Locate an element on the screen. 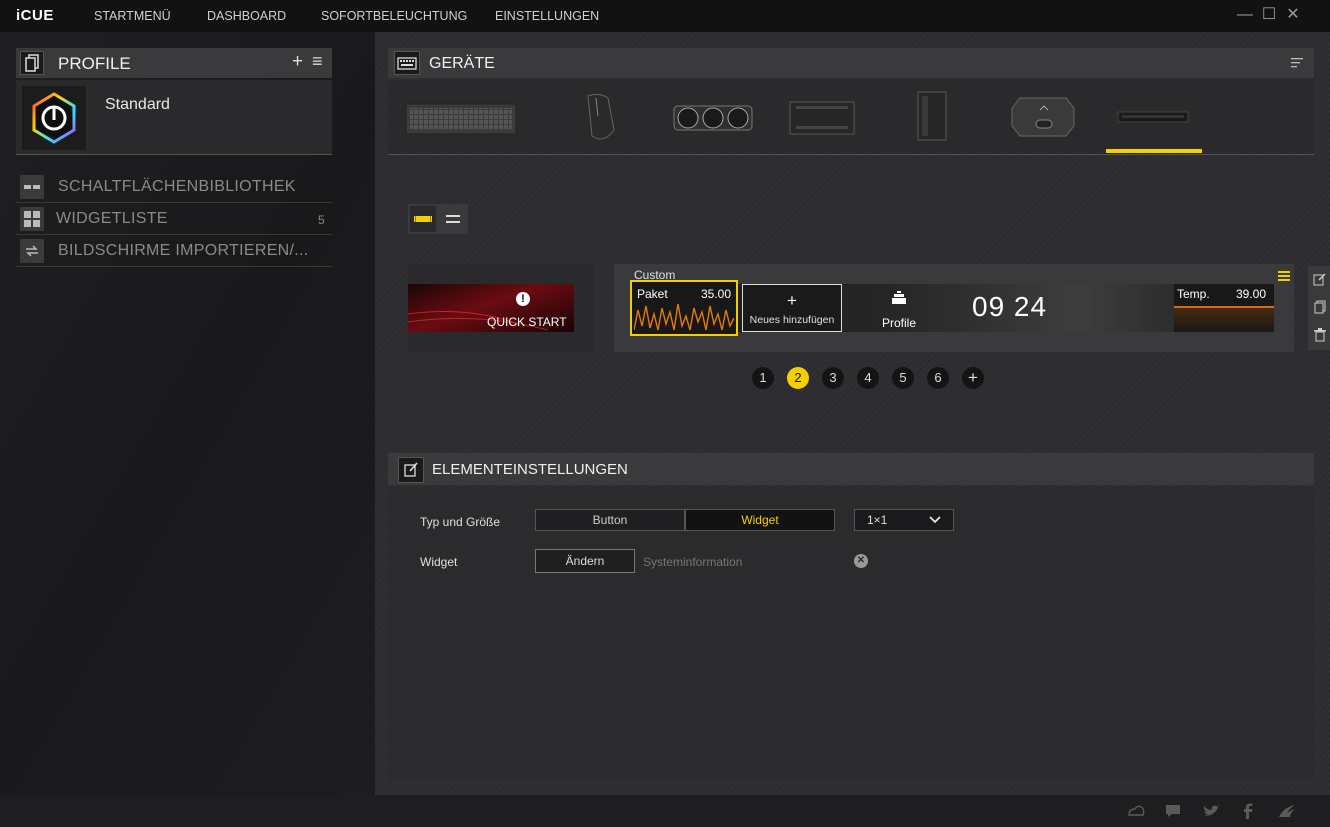  size-dropdown-value: 1×1 is located at coordinates (877, 520).